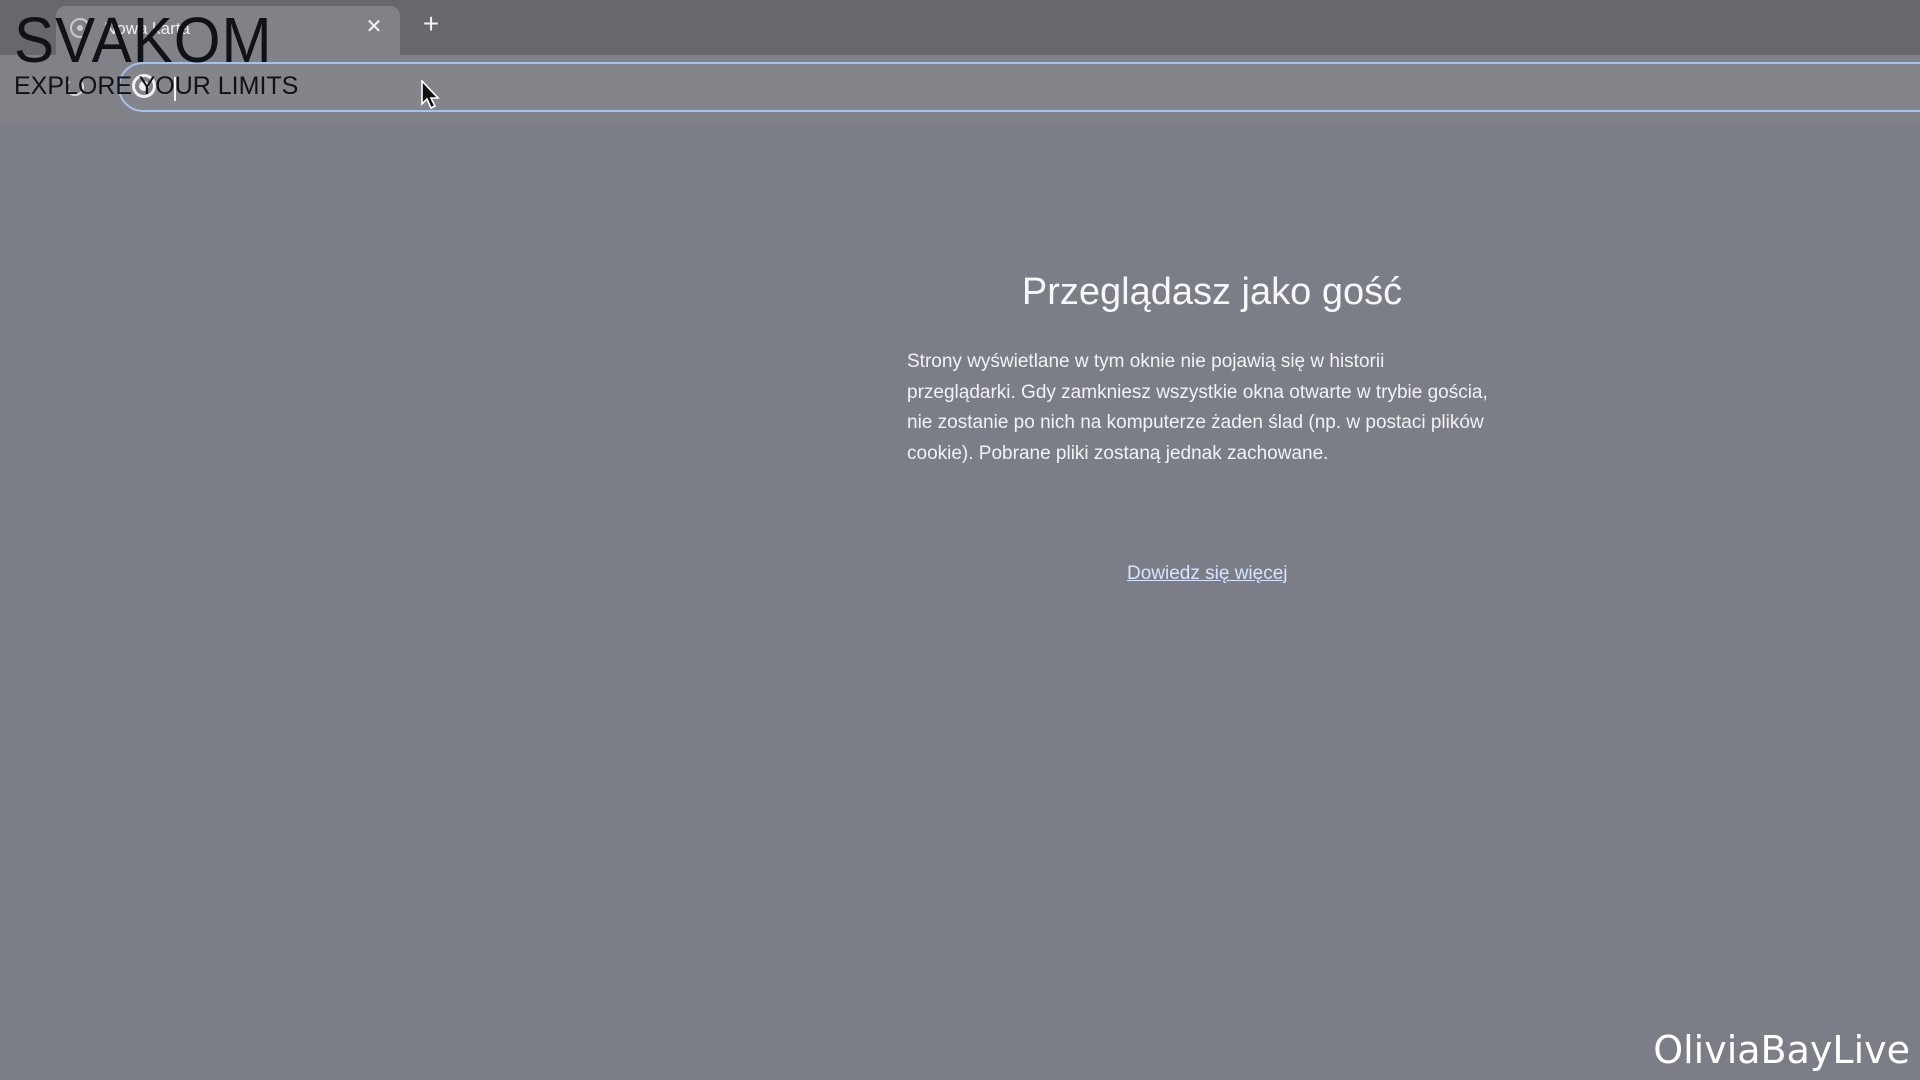  Describe the element at coordinates (1212, 292) in the screenshot. I see `page-title: Przeglądasz jako gość` at that location.